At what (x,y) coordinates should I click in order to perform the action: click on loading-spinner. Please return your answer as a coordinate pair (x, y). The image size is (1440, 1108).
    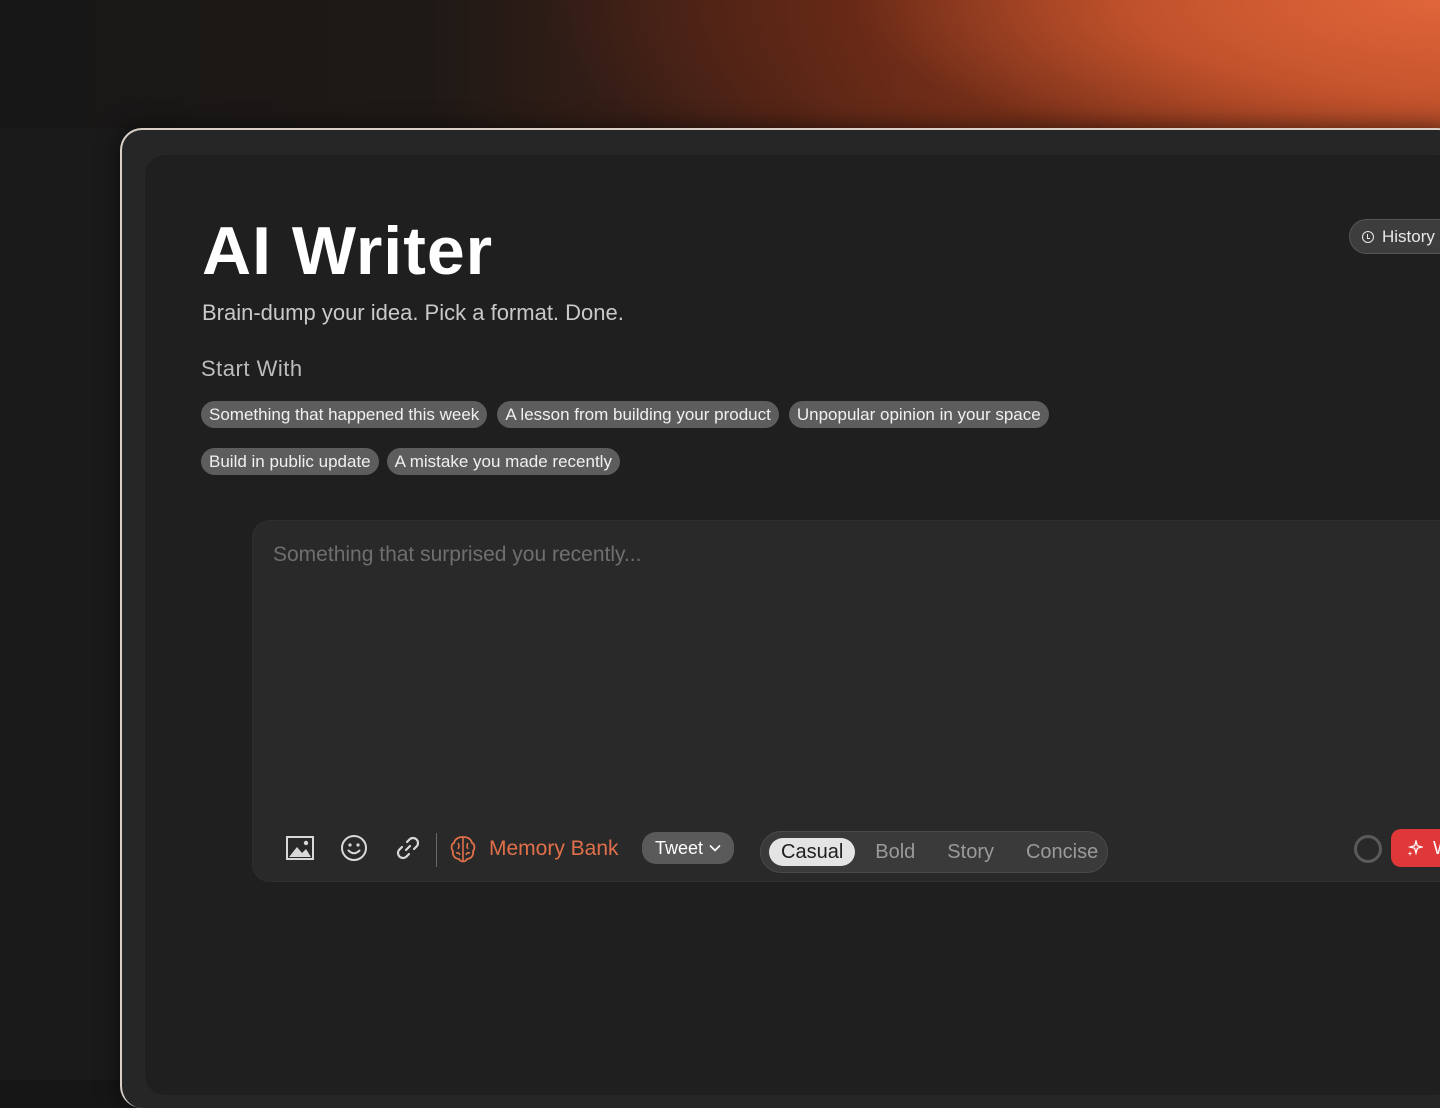
    Looking at the image, I should click on (1368, 849).